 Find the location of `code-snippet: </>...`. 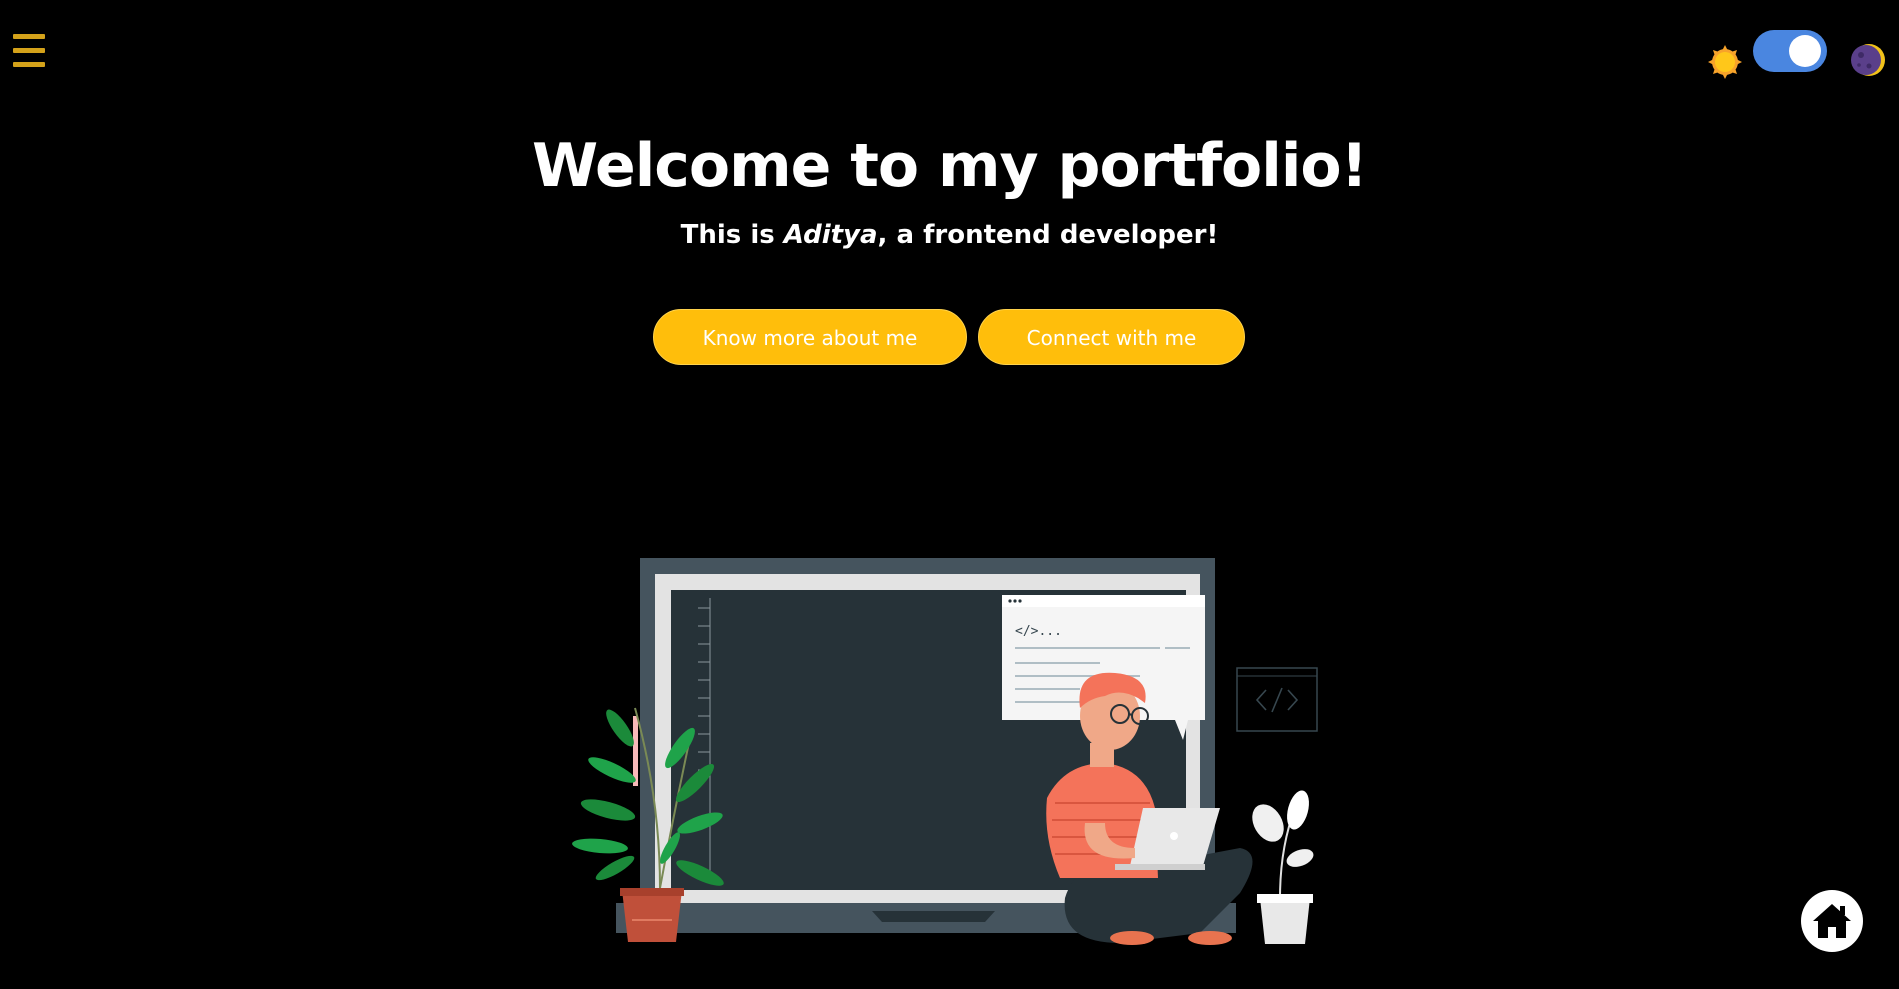

code-snippet: </>... is located at coordinates (1038, 631).